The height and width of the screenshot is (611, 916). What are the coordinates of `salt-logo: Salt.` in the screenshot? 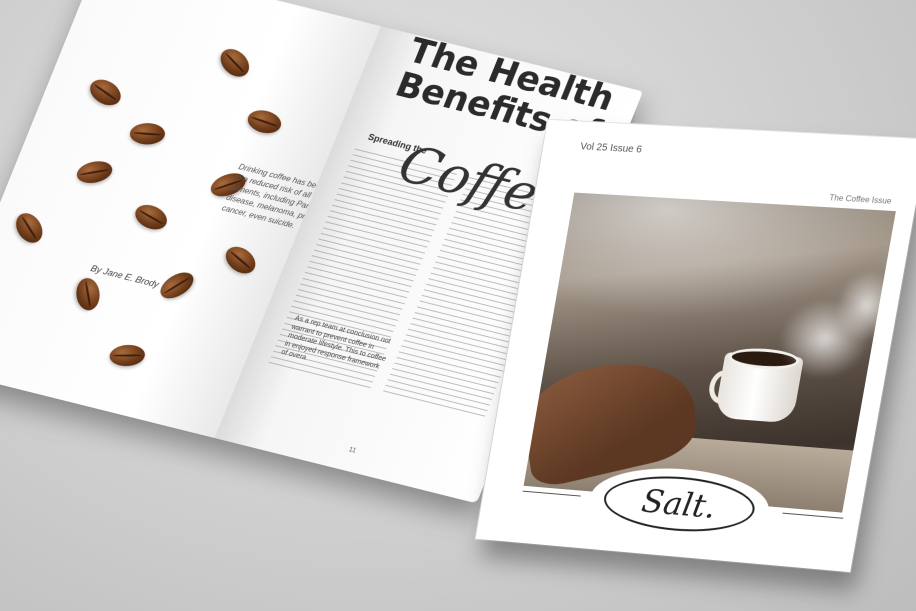 It's located at (679, 504).